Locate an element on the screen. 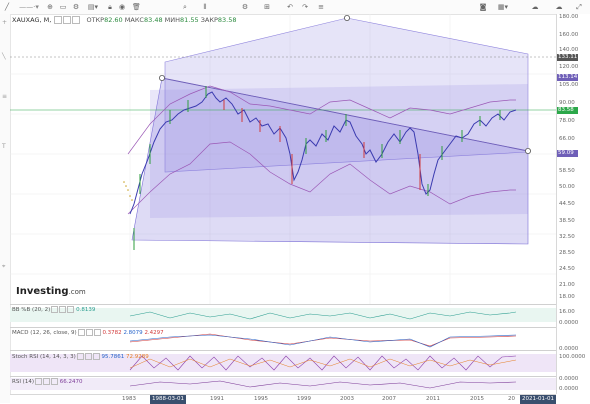 The width and height of the screenshot is (590, 404). gear-icon: ⚙ is located at coordinates (245, 7).